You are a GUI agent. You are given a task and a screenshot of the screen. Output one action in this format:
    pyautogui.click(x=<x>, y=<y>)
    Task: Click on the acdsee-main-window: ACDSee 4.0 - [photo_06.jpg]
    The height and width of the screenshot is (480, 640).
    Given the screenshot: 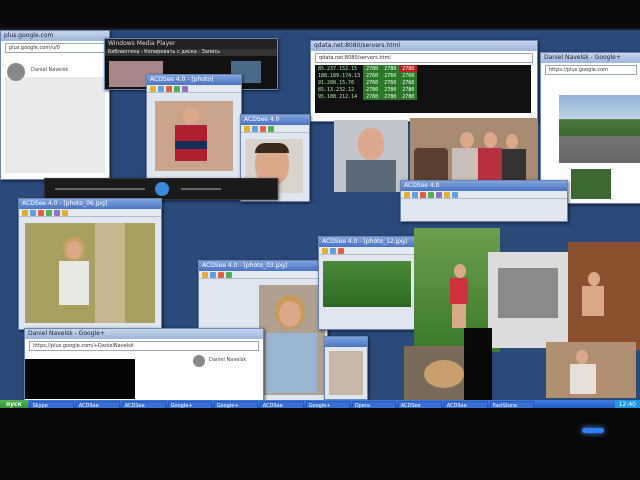 What is the action you would take?
    pyautogui.click(x=90, y=264)
    